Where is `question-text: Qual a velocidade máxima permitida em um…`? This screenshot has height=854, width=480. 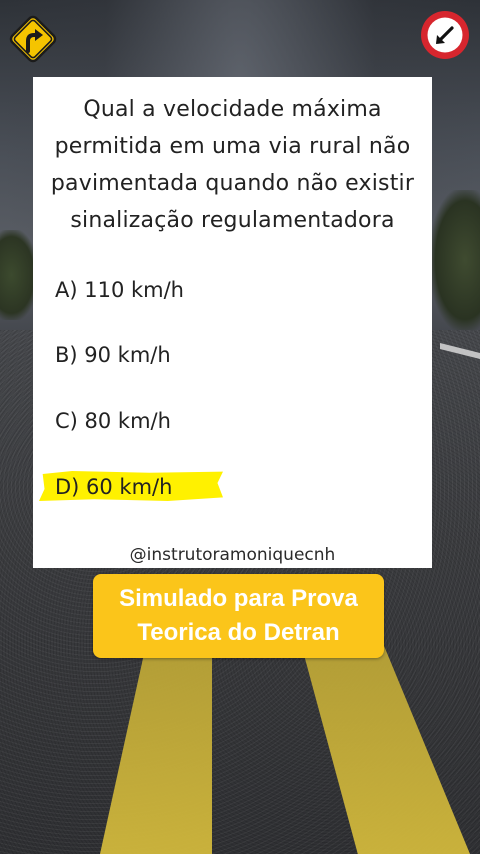
question-text: Qual a velocidade máxima permitida em um… is located at coordinates (232, 165).